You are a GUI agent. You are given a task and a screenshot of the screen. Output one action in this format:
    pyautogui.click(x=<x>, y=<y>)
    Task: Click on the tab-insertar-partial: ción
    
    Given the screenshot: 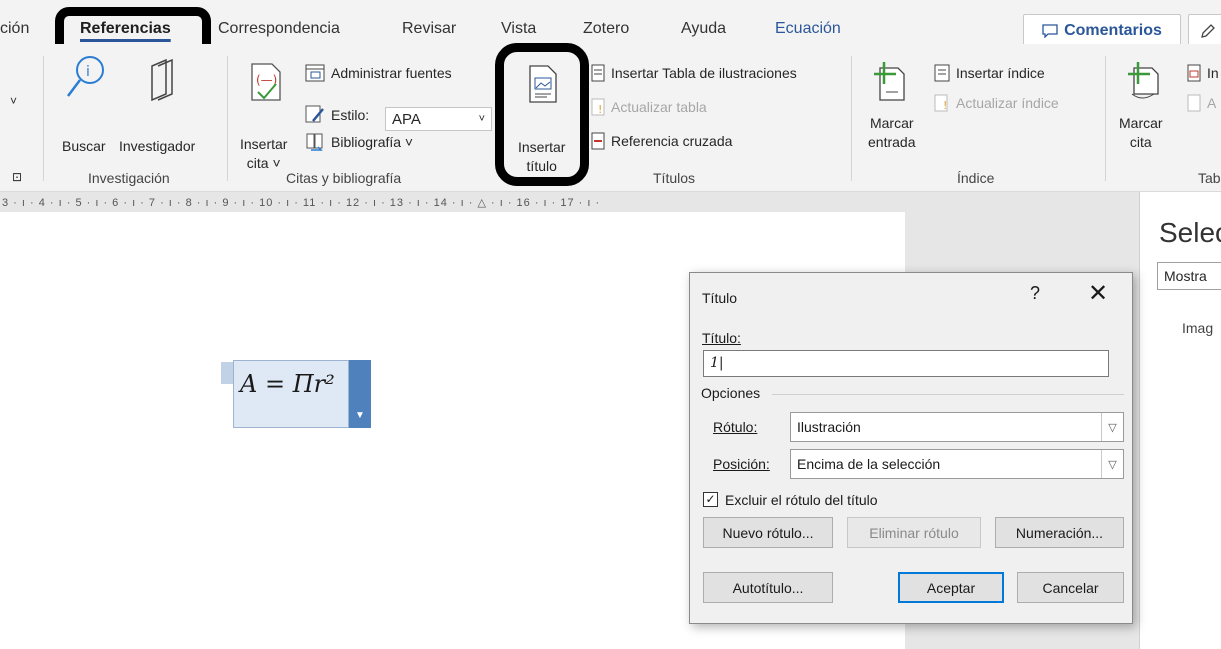 What is the action you would take?
    pyautogui.click(x=14, y=29)
    